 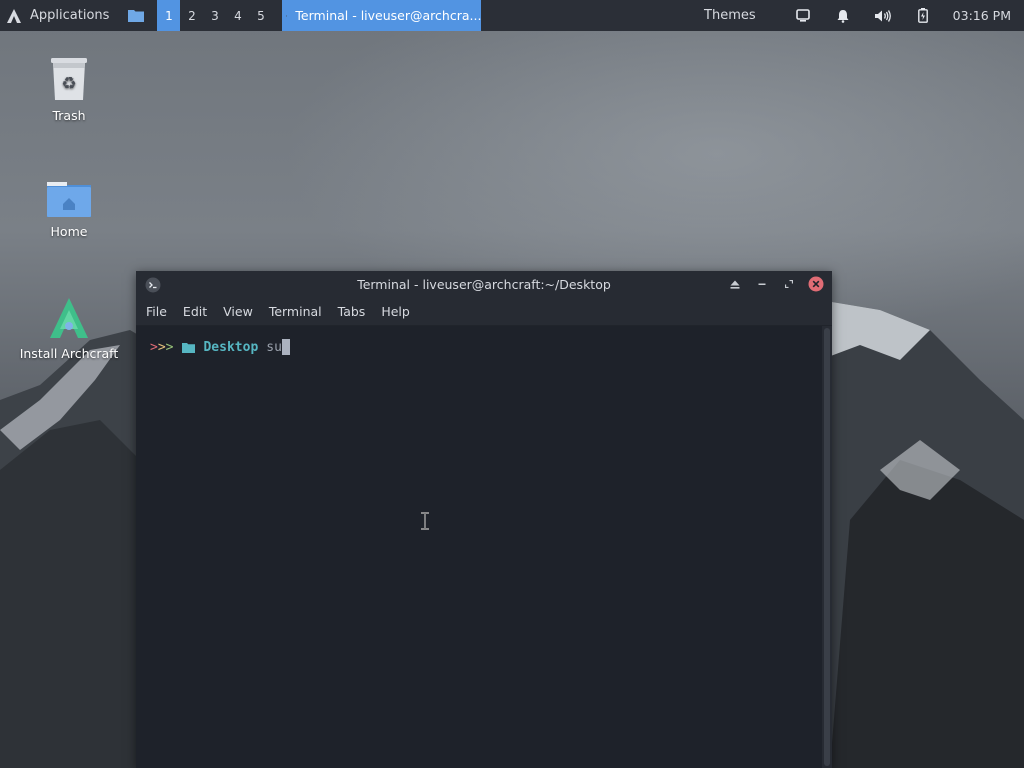 I want to click on shade-button, so click(x=735, y=284).